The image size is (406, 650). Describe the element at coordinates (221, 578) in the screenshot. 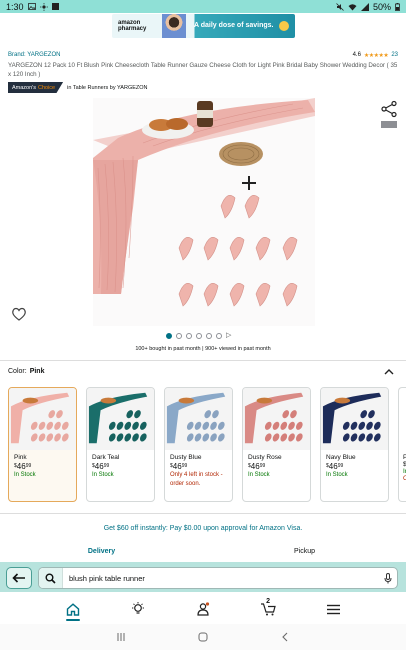

I see `search-input` at that location.